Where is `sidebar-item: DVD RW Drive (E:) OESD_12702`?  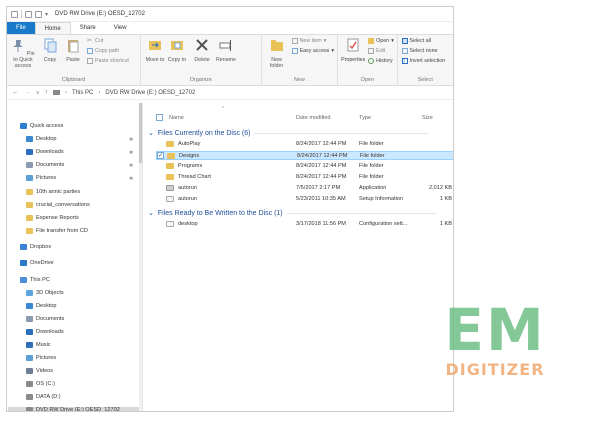 sidebar-item: DVD RW Drive (E:) OESD_12702 is located at coordinates (73, 409).